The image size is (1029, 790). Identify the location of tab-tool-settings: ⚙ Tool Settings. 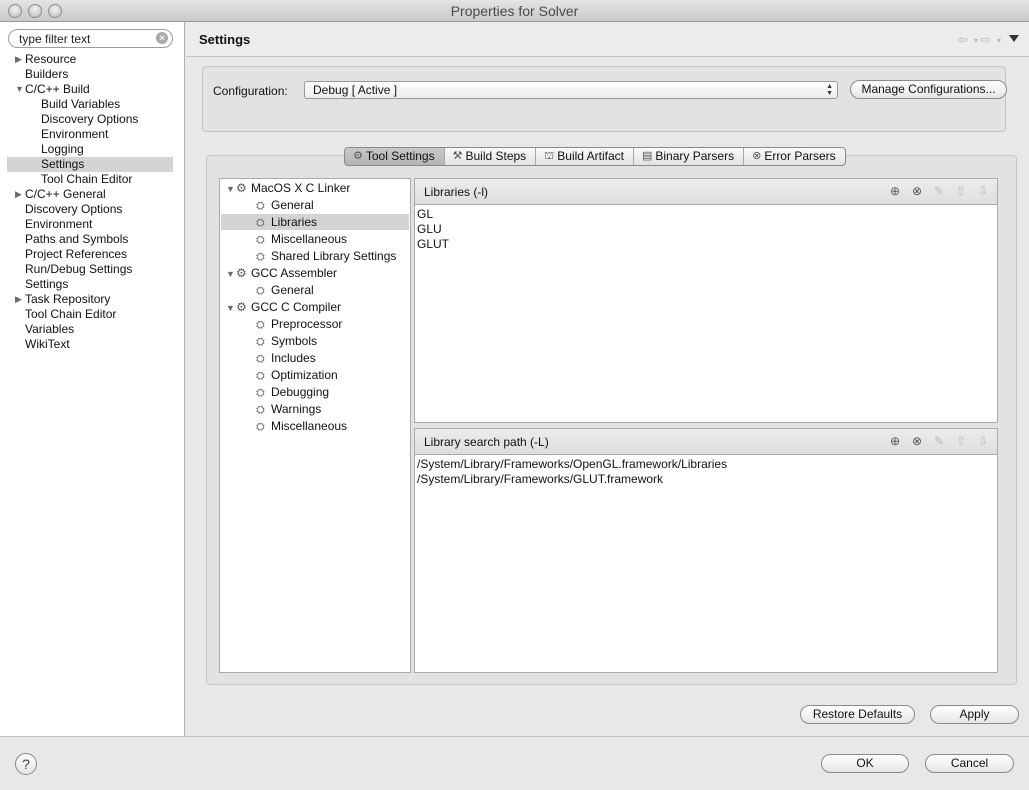
(395, 156).